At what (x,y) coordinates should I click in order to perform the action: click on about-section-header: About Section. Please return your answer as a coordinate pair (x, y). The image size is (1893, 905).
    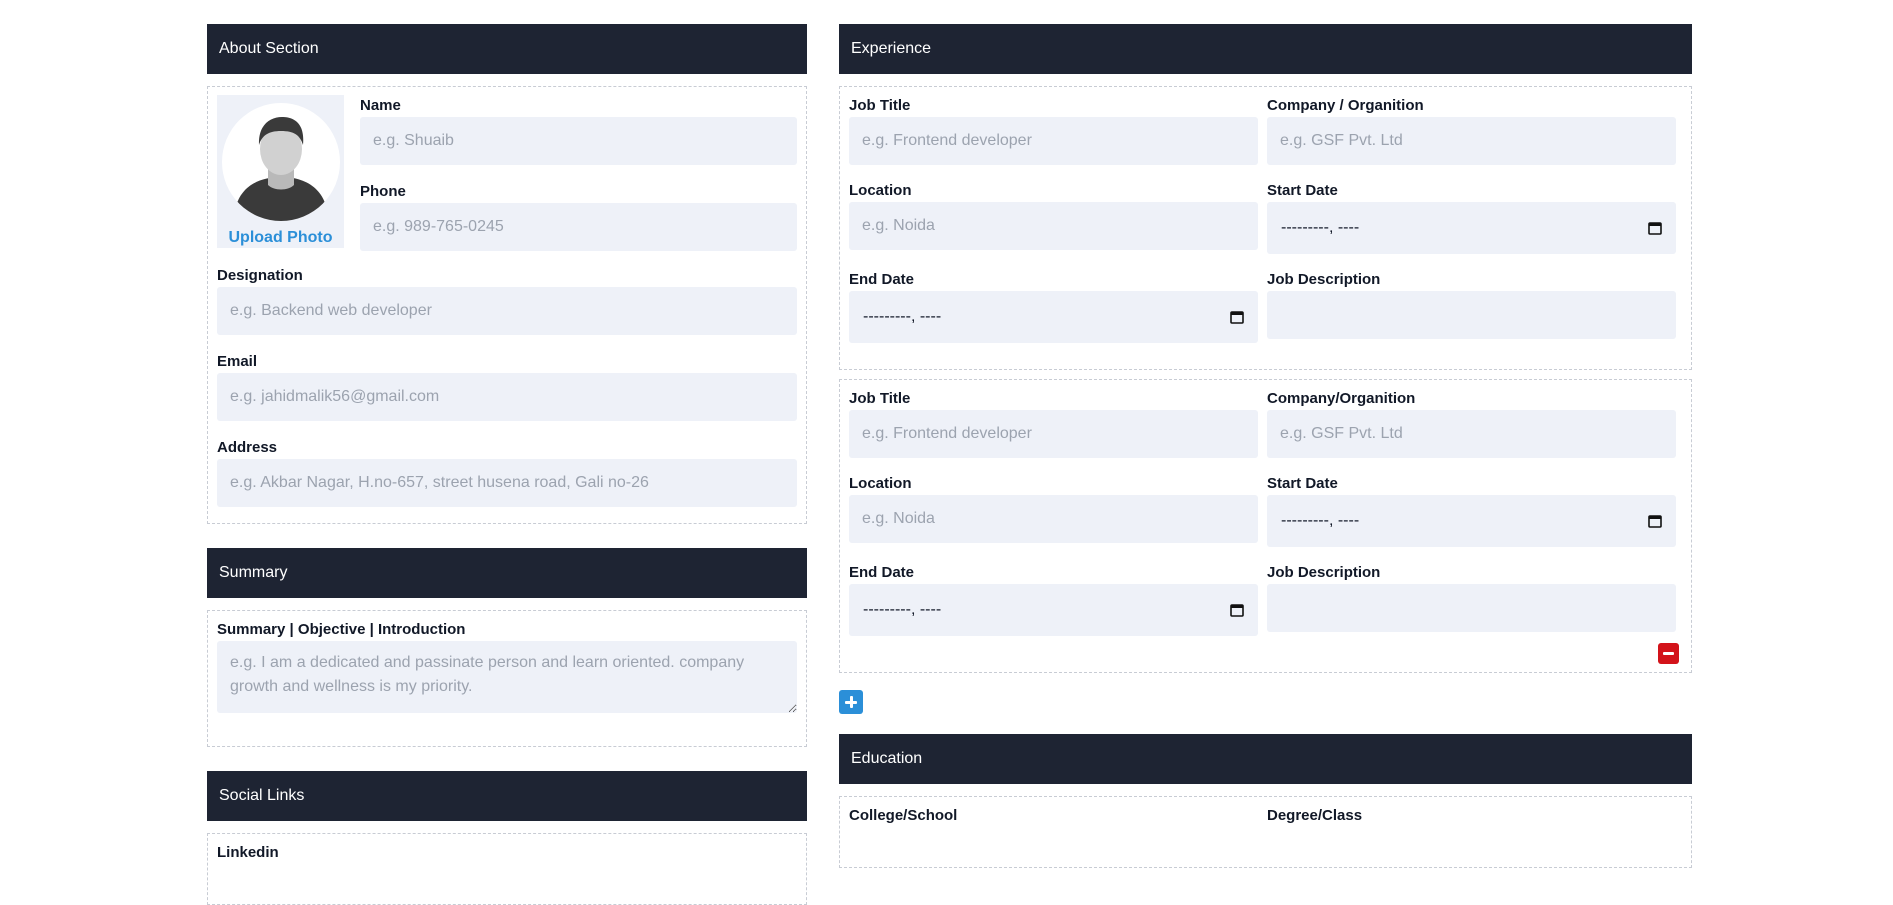
    Looking at the image, I should click on (507, 49).